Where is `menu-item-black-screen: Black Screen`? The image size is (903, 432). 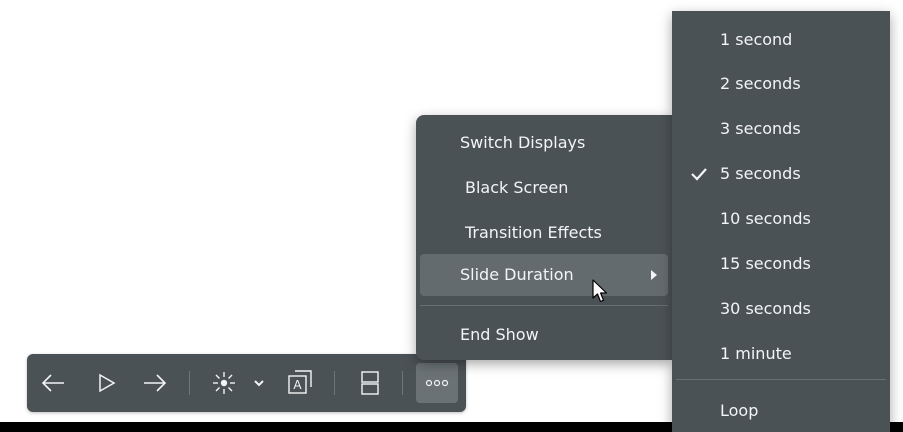
menu-item-black-screen: Black Screen is located at coordinates (544, 188).